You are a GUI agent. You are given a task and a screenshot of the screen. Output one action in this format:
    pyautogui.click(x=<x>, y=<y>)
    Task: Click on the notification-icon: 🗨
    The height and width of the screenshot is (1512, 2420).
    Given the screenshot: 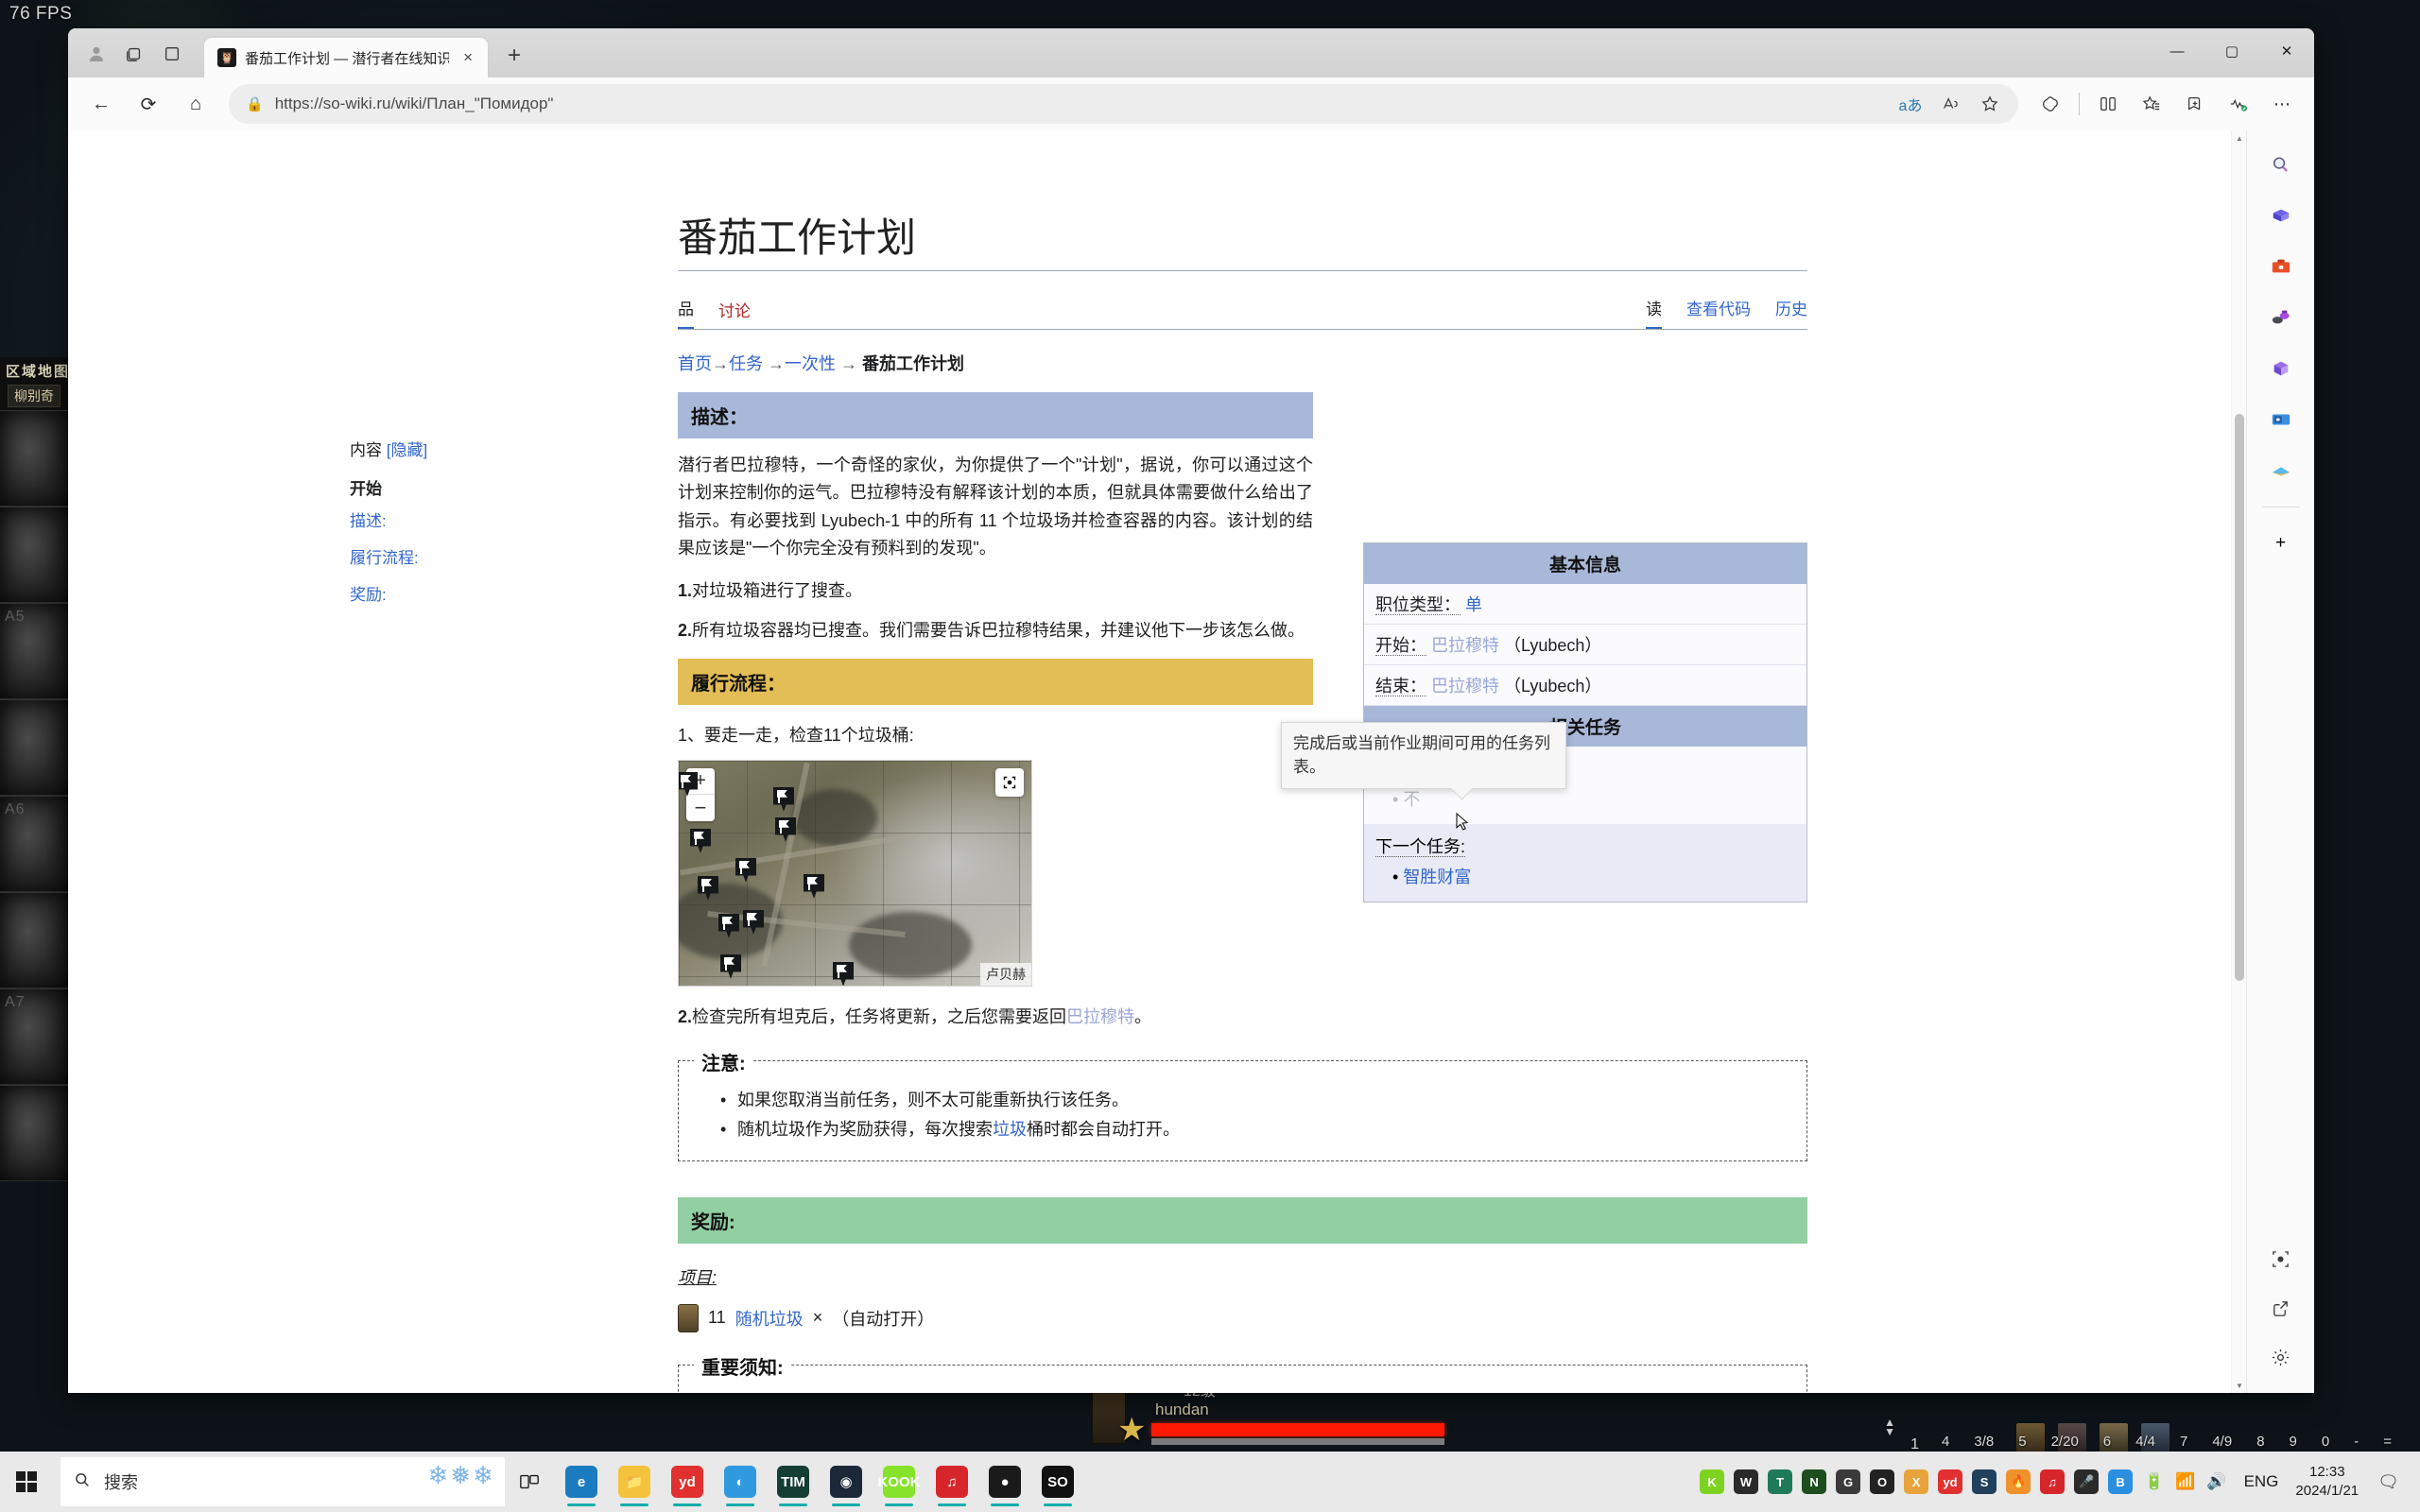 What is the action you would take?
    pyautogui.click(x=2394, y=1482)
    